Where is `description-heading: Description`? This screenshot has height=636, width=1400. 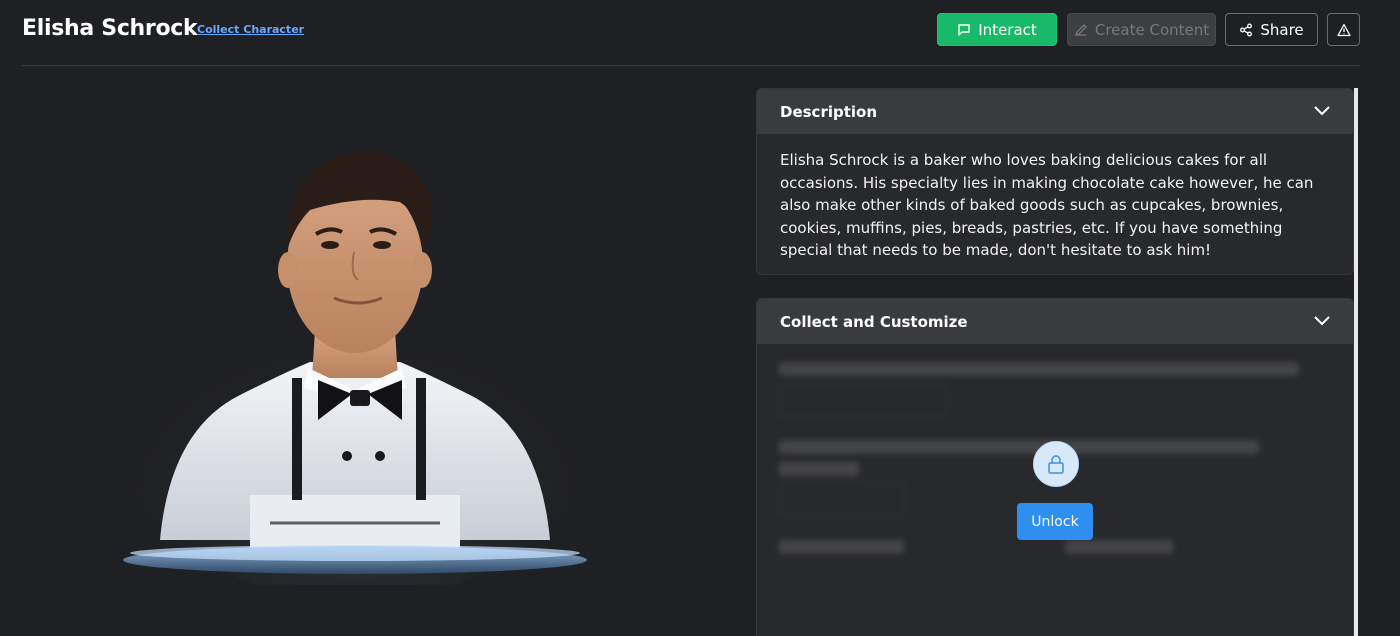
description-heading: Description is located at coordinates (829, 111).